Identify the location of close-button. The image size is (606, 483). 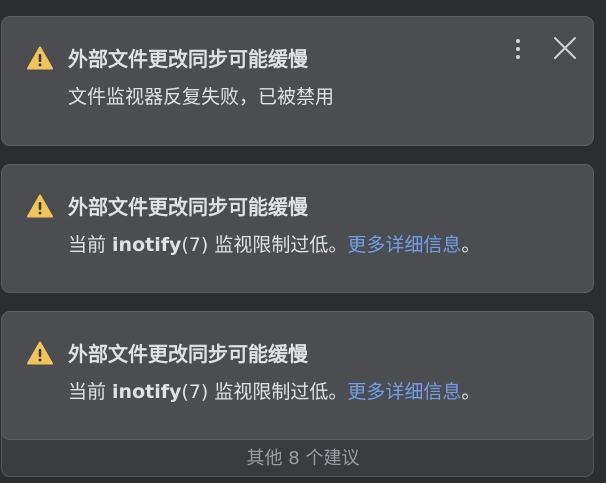
(565, 48).